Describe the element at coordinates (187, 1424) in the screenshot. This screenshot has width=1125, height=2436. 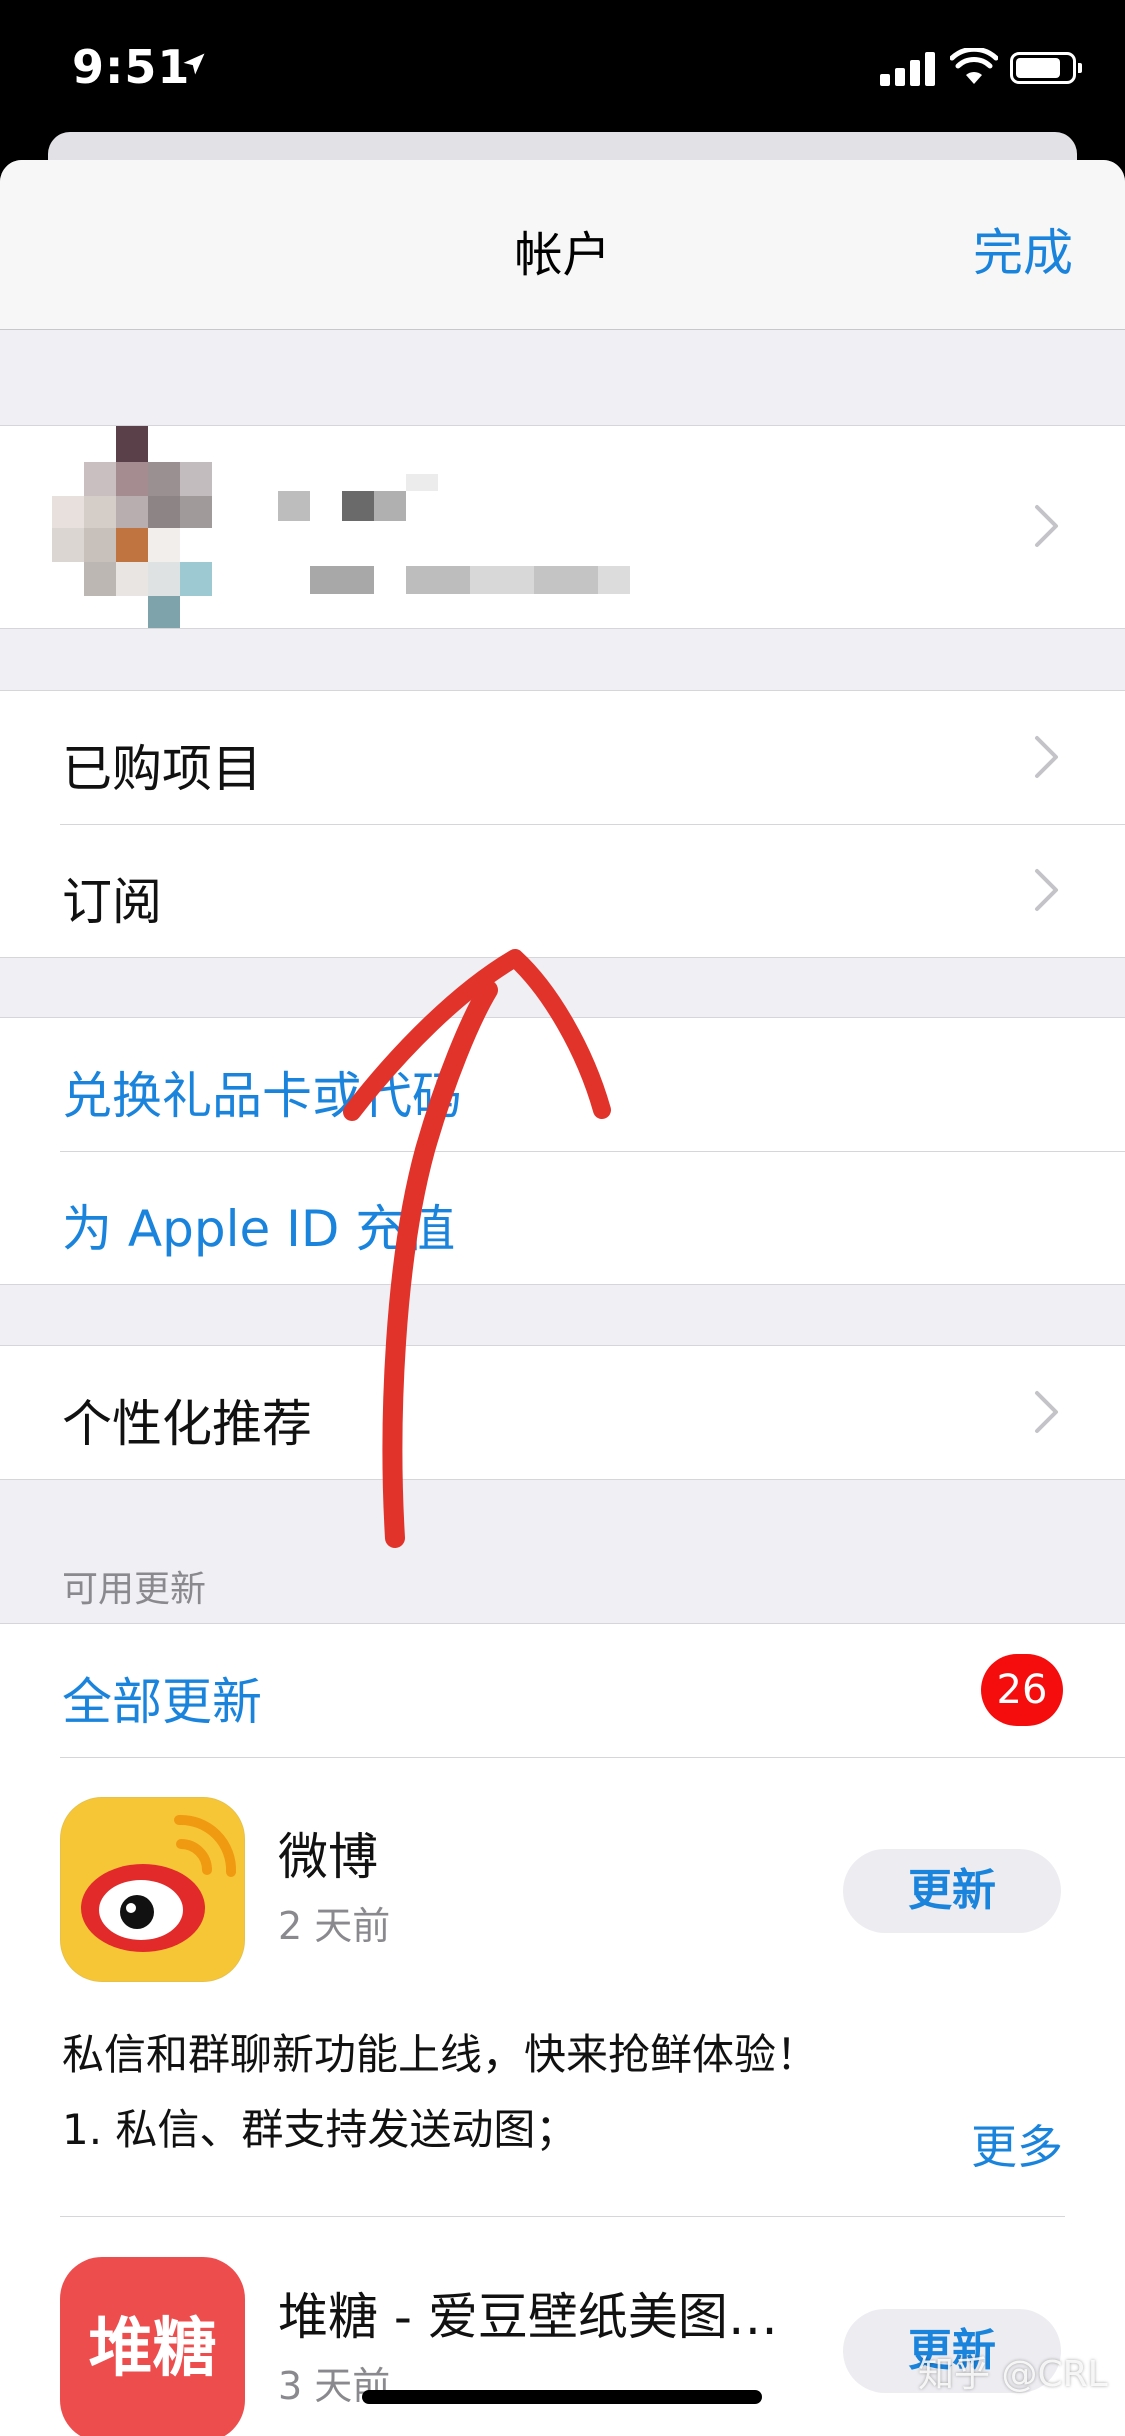
I see `personalized-label: 个性化推荐` at that location.